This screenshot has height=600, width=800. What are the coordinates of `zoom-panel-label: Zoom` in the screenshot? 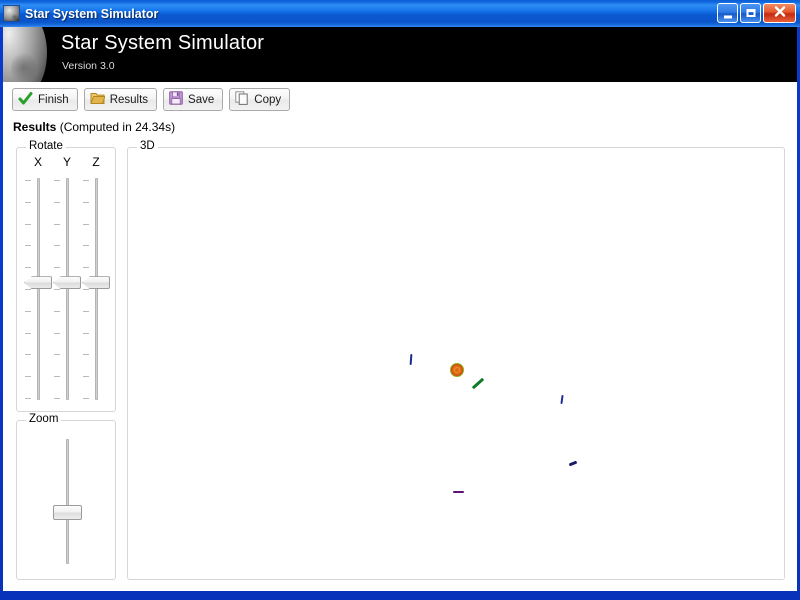 It's located at (44, 419).